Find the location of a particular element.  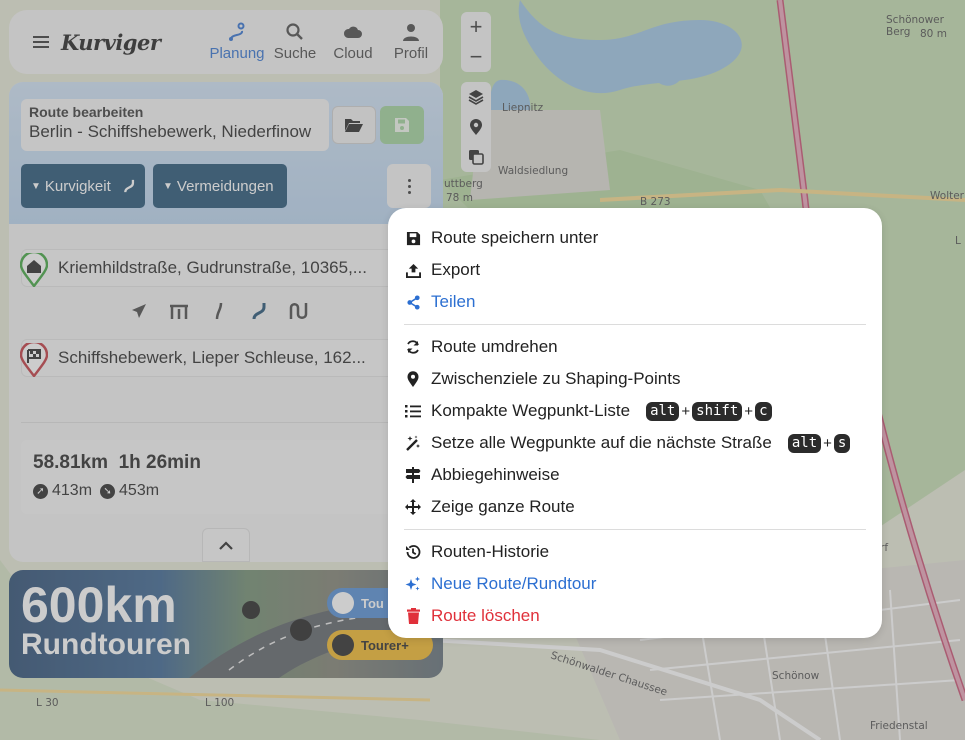

menu-item-new-route: Neue Route/Rundtour is located at coordinates (635, 584).